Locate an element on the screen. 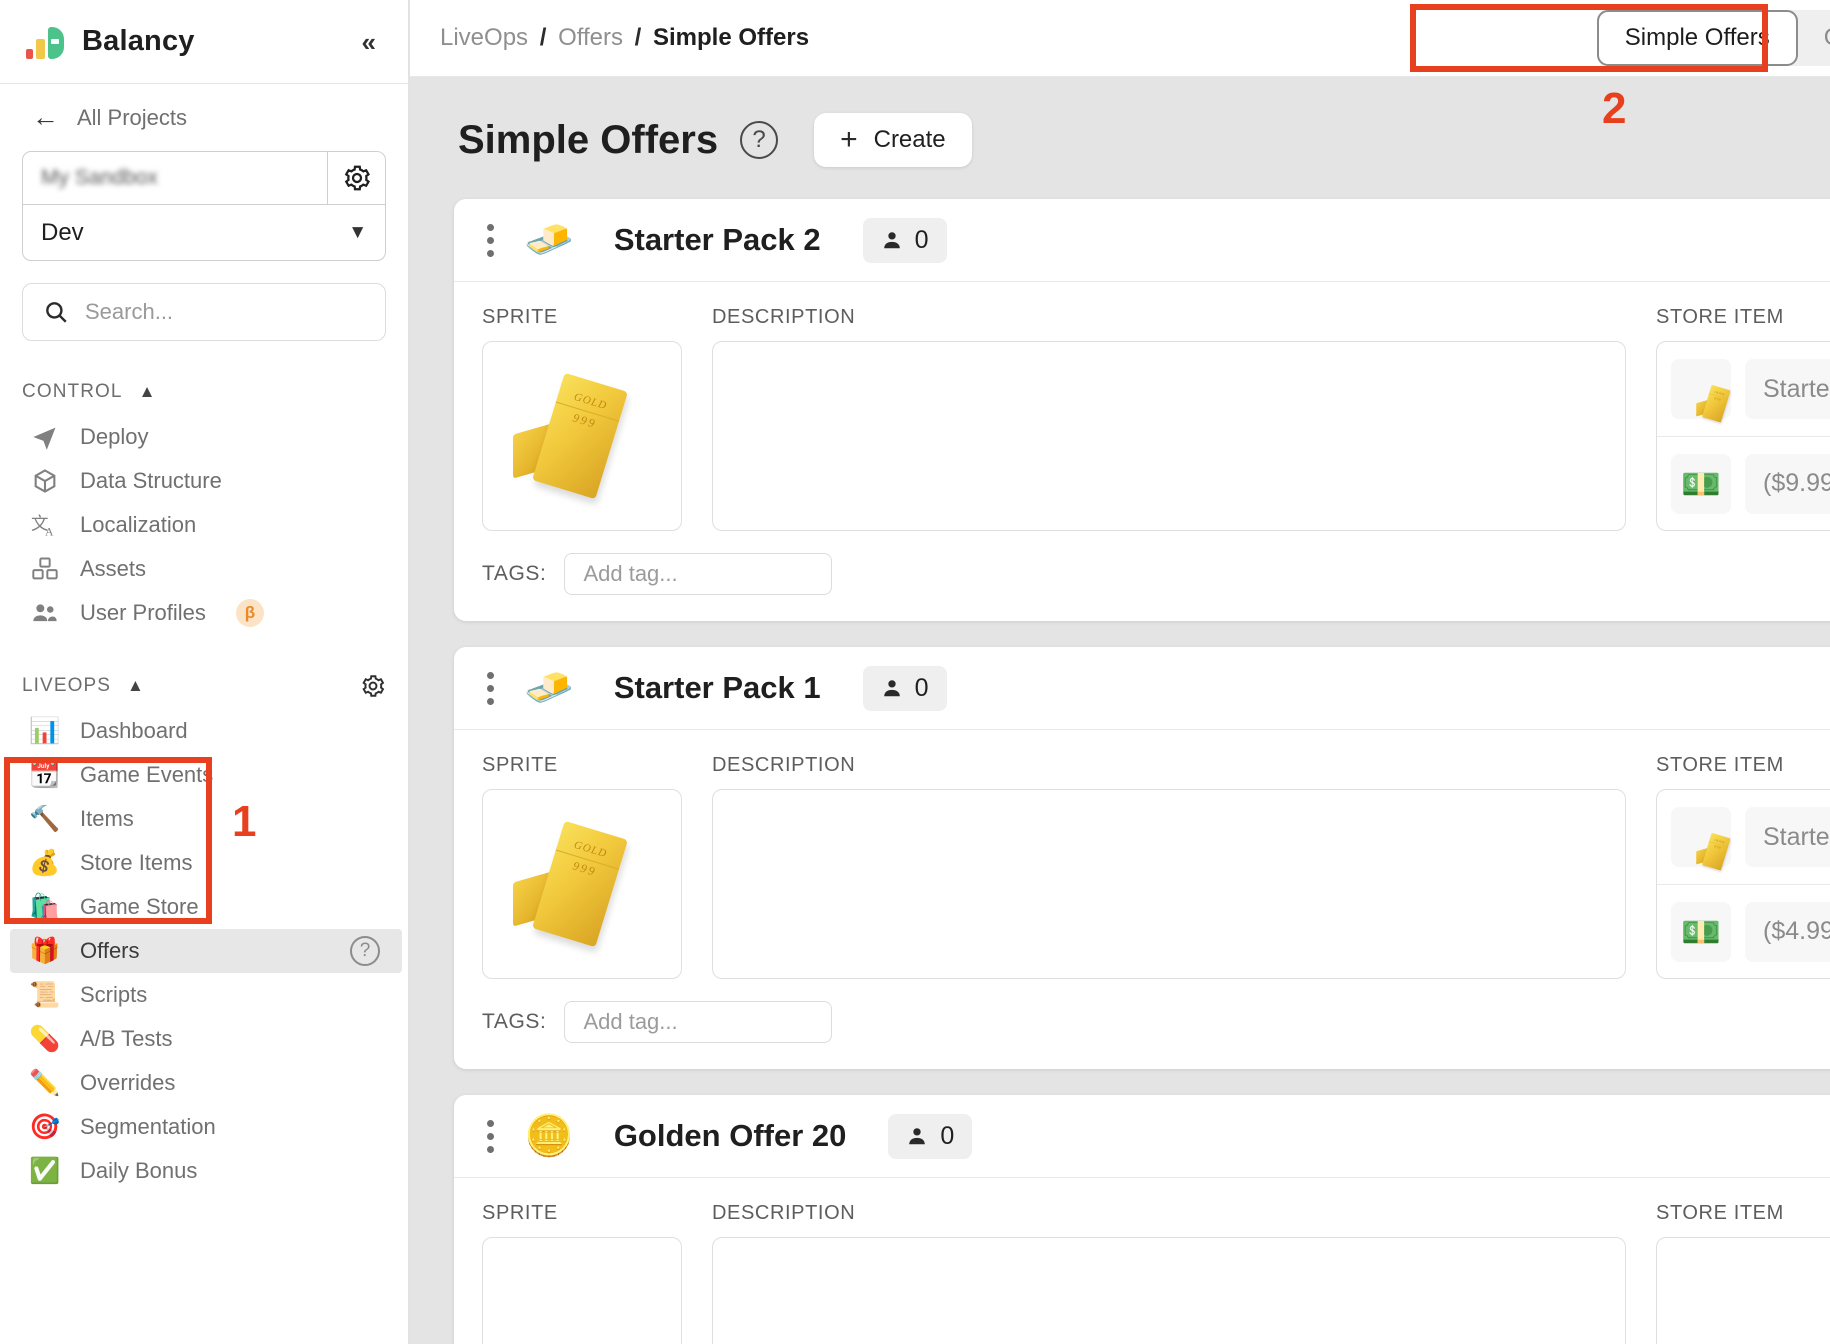  collapse-sidebar-icon: « is located at coordinates (369, 42).